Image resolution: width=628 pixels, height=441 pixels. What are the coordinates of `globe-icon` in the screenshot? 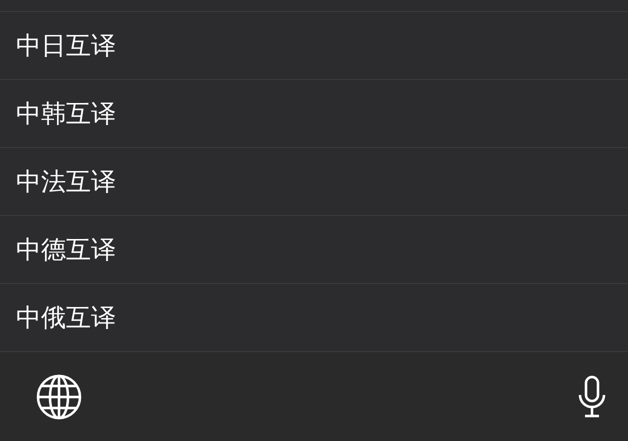 It's located at (59, 397).